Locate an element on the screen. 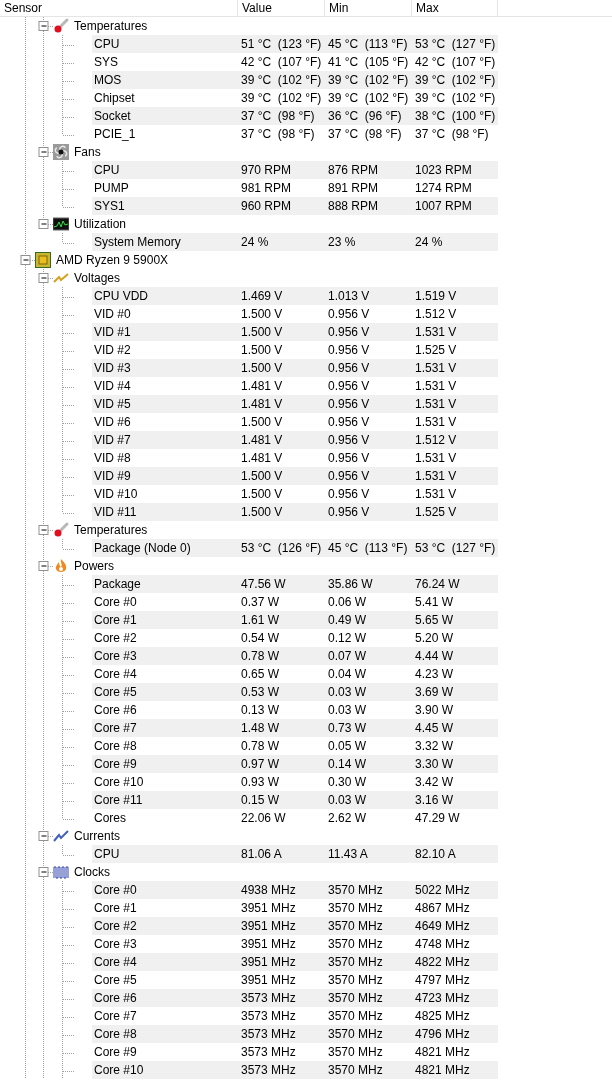 This screenshot has height=1084, width=612. max-cell: 5.65 W is located at coordinates (455, 620).